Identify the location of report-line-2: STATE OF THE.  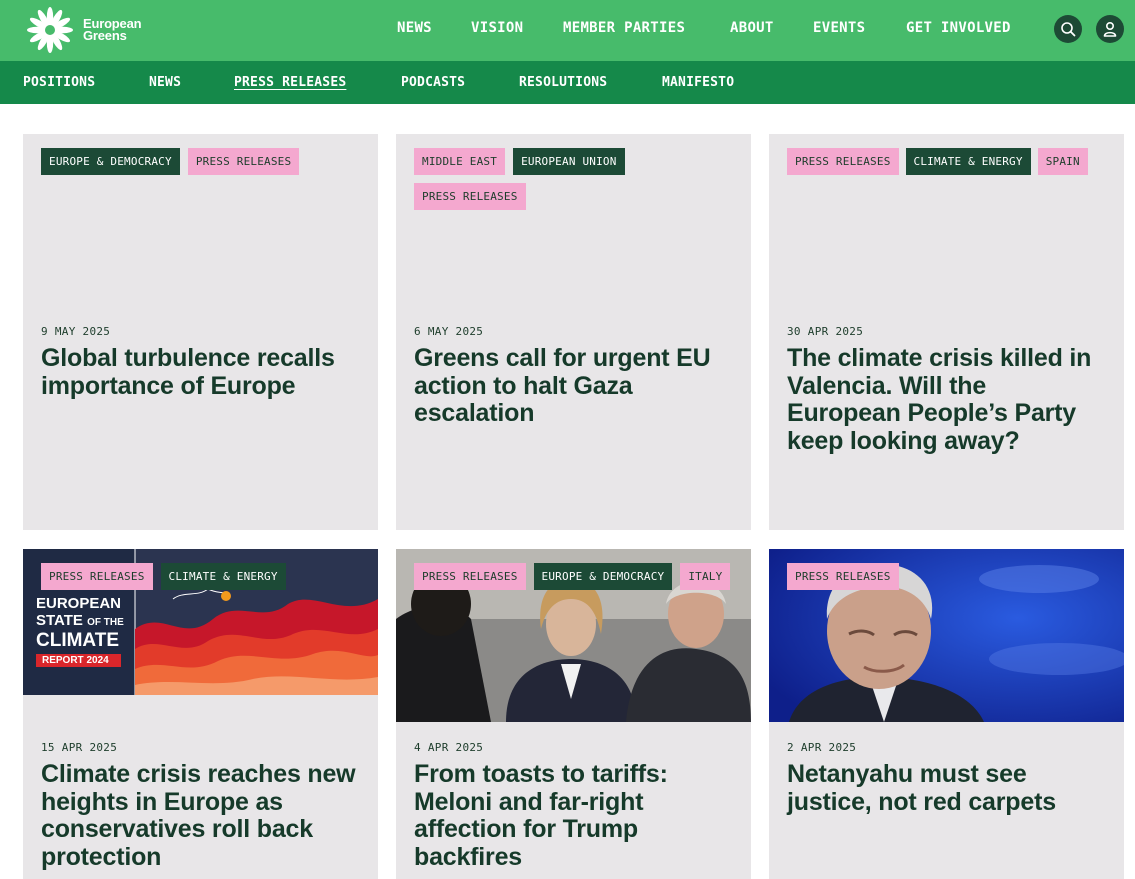
(80, 621).